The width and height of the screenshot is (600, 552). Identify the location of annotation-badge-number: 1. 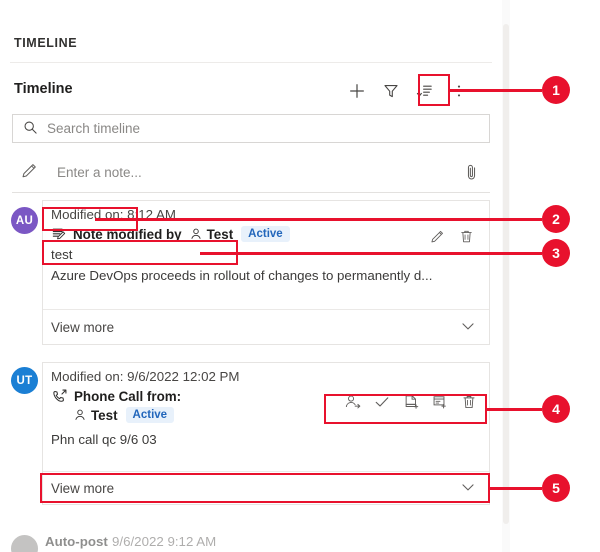
(556, 90).